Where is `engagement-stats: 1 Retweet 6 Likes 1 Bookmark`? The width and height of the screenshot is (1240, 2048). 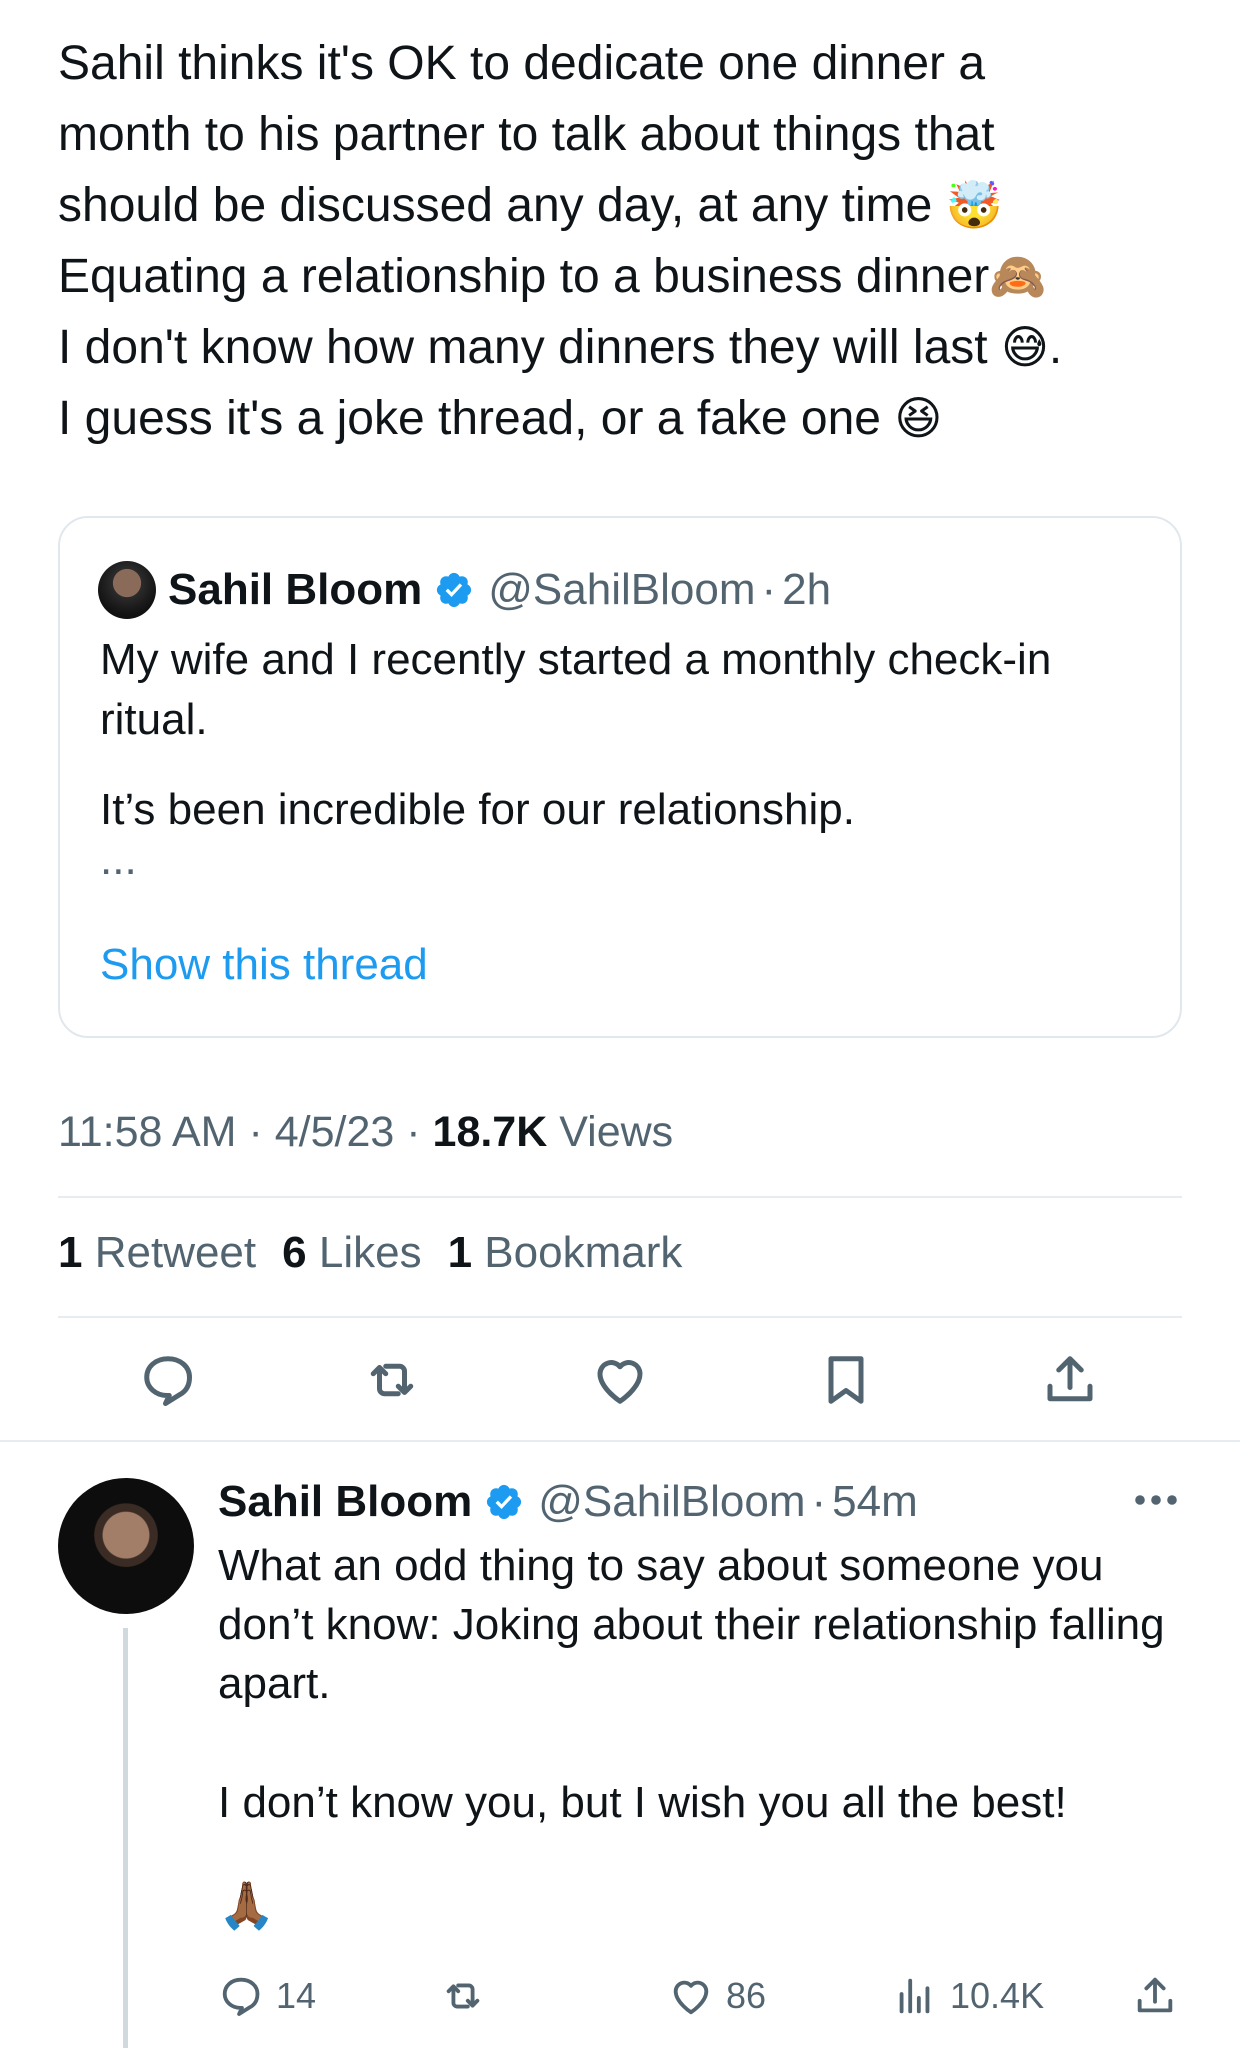
engagement-stats: 1 Retweet 6 Likes 1 Bookmark is located at coordinates (370, 1253).